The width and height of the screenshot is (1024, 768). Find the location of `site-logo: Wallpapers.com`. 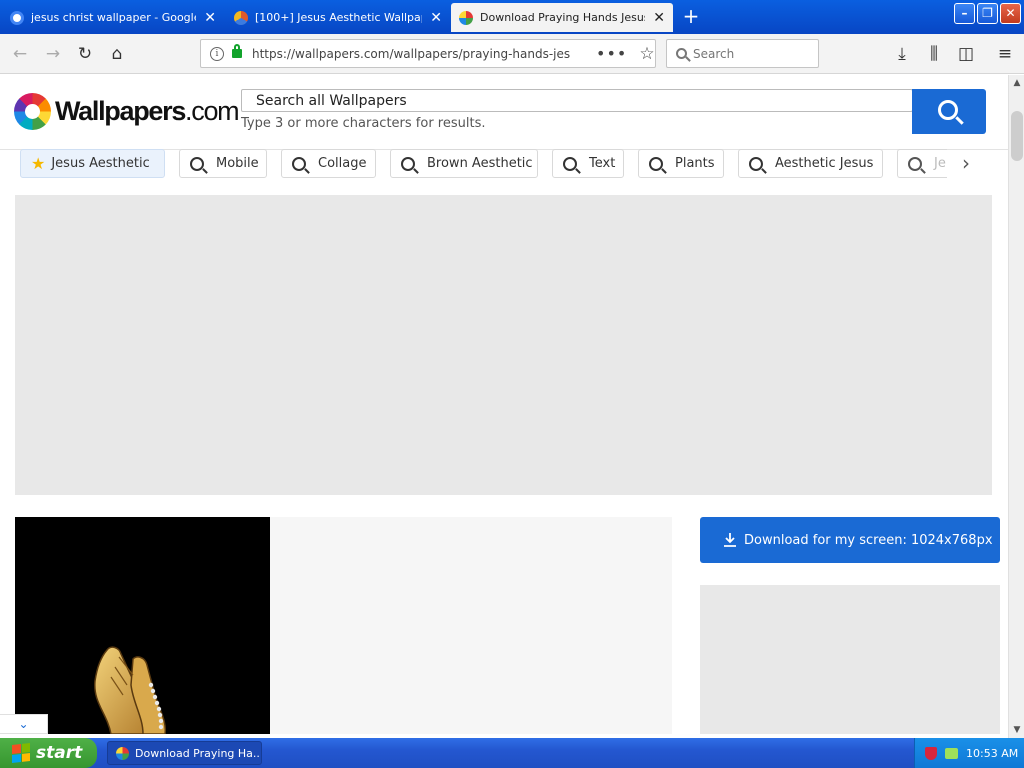

site-logo: Wallpapers.com is located at coordinates (127, 111).